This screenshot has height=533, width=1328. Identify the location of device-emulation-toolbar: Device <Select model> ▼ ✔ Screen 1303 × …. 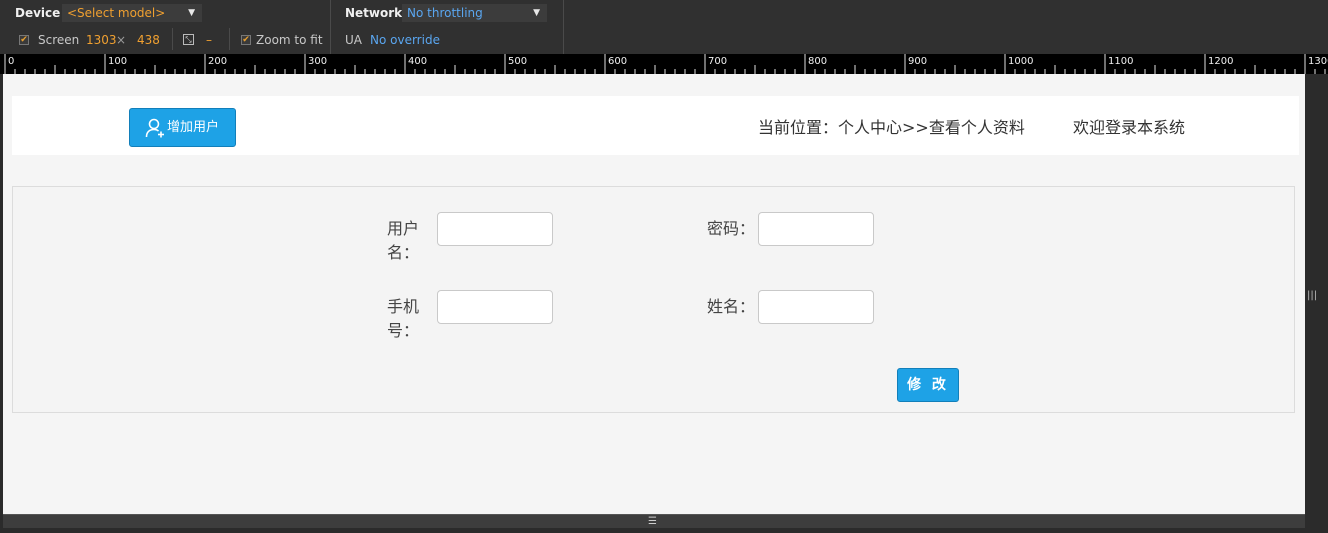
(664, 27).